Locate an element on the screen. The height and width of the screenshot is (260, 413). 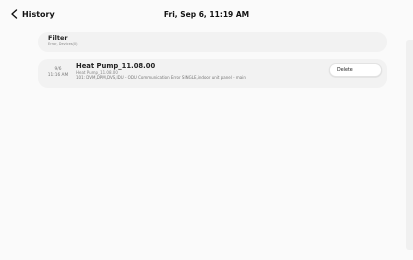
current-datetime: Fri, Sep 6, 11:19 AM is located at coordinates (206, 14).